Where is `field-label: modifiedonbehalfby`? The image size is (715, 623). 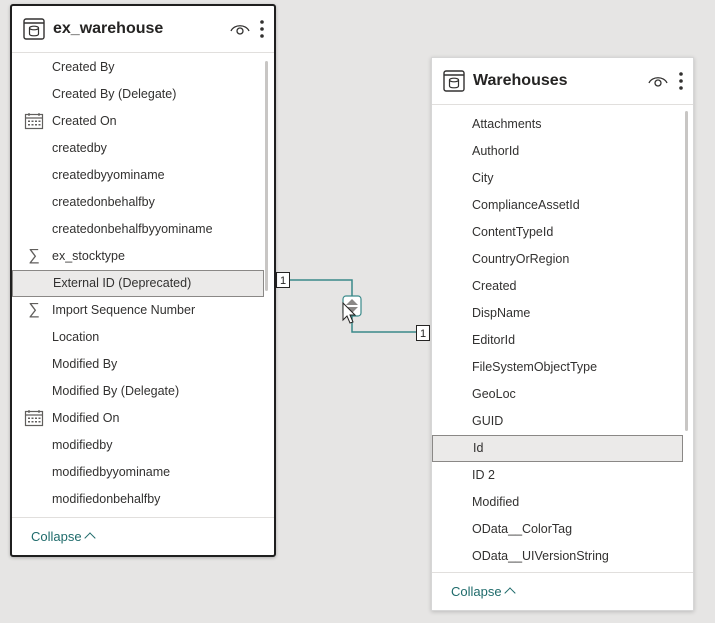
field-label: modifiedonbehalfby is located at coordinates (106, 499).